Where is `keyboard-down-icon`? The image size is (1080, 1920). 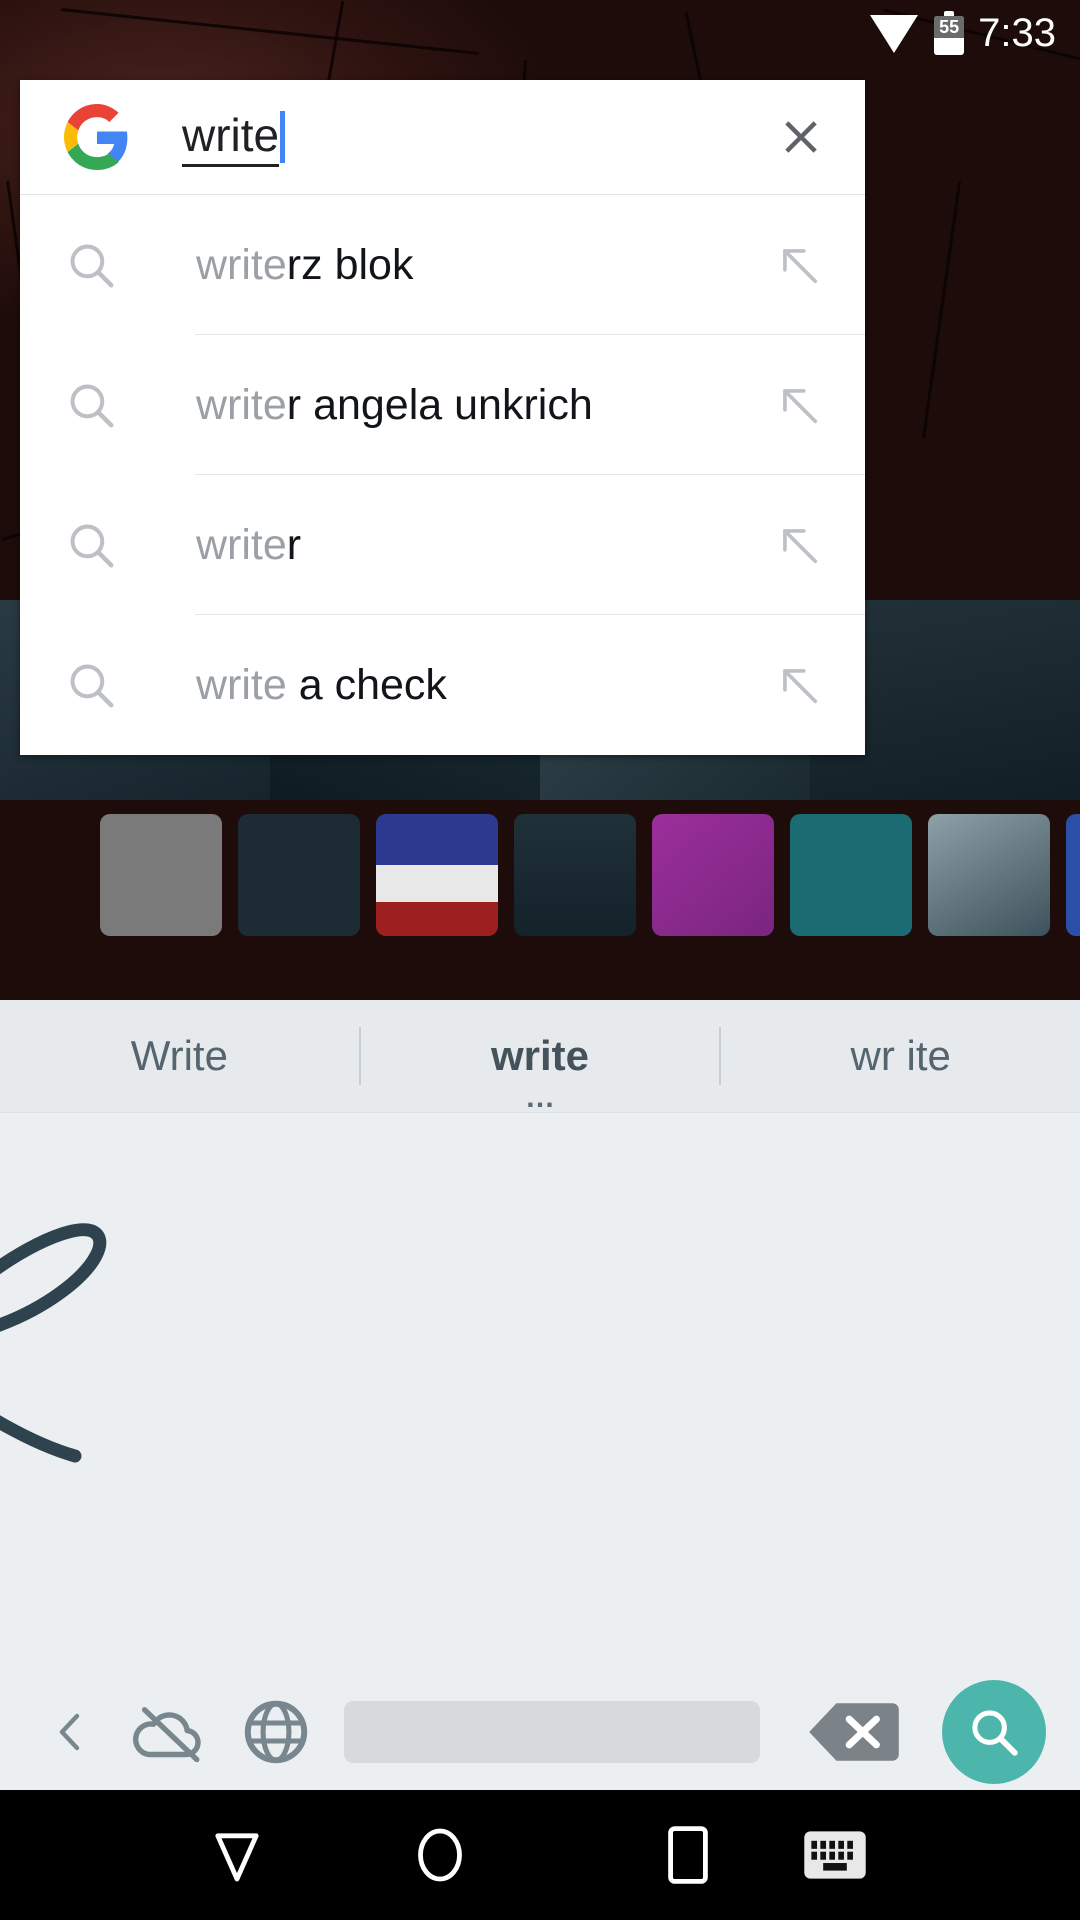 keyboard-down-icon is located at coordinates (237, 1855).